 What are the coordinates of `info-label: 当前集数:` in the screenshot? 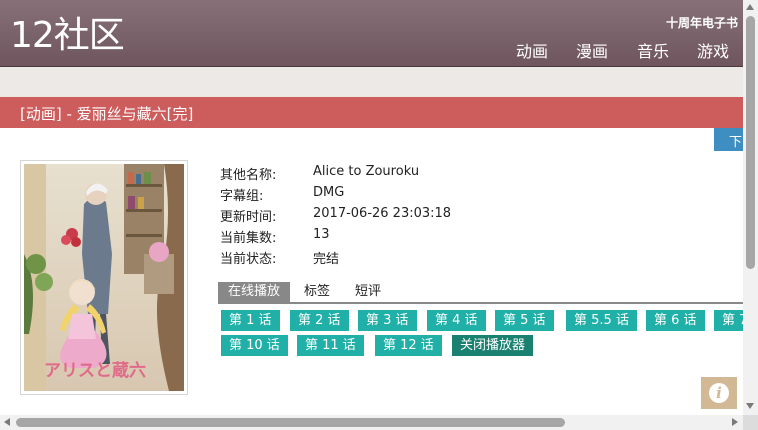 It's located at (248, 238).